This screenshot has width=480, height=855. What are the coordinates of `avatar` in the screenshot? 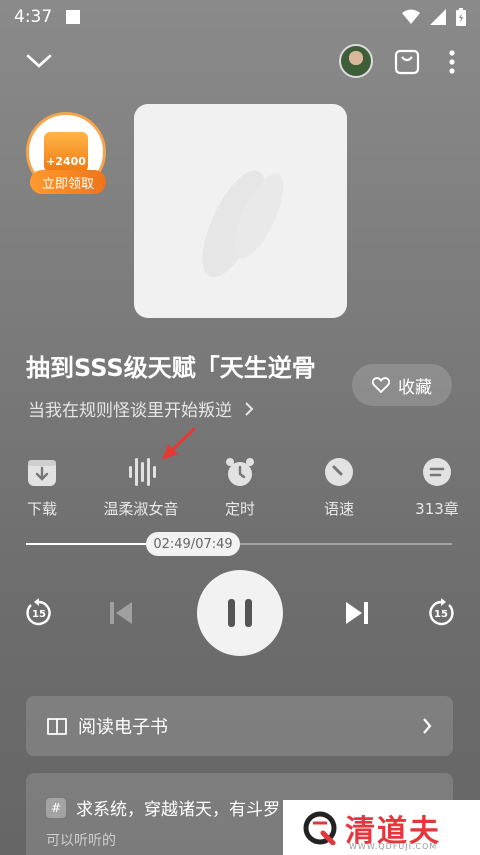 It's located at (356, 61).